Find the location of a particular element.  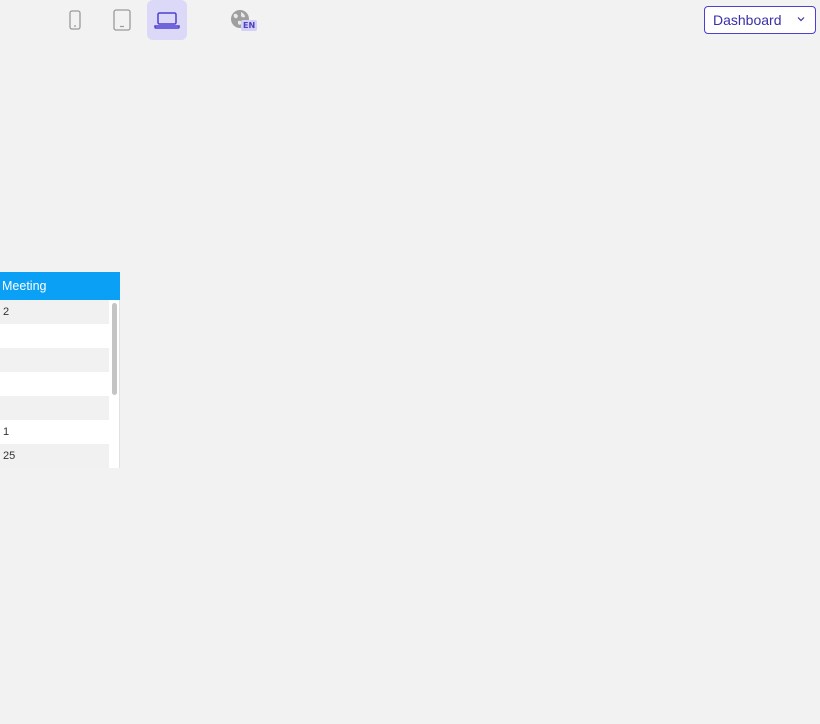

language-code: EN is located at coordinates (249, 25).